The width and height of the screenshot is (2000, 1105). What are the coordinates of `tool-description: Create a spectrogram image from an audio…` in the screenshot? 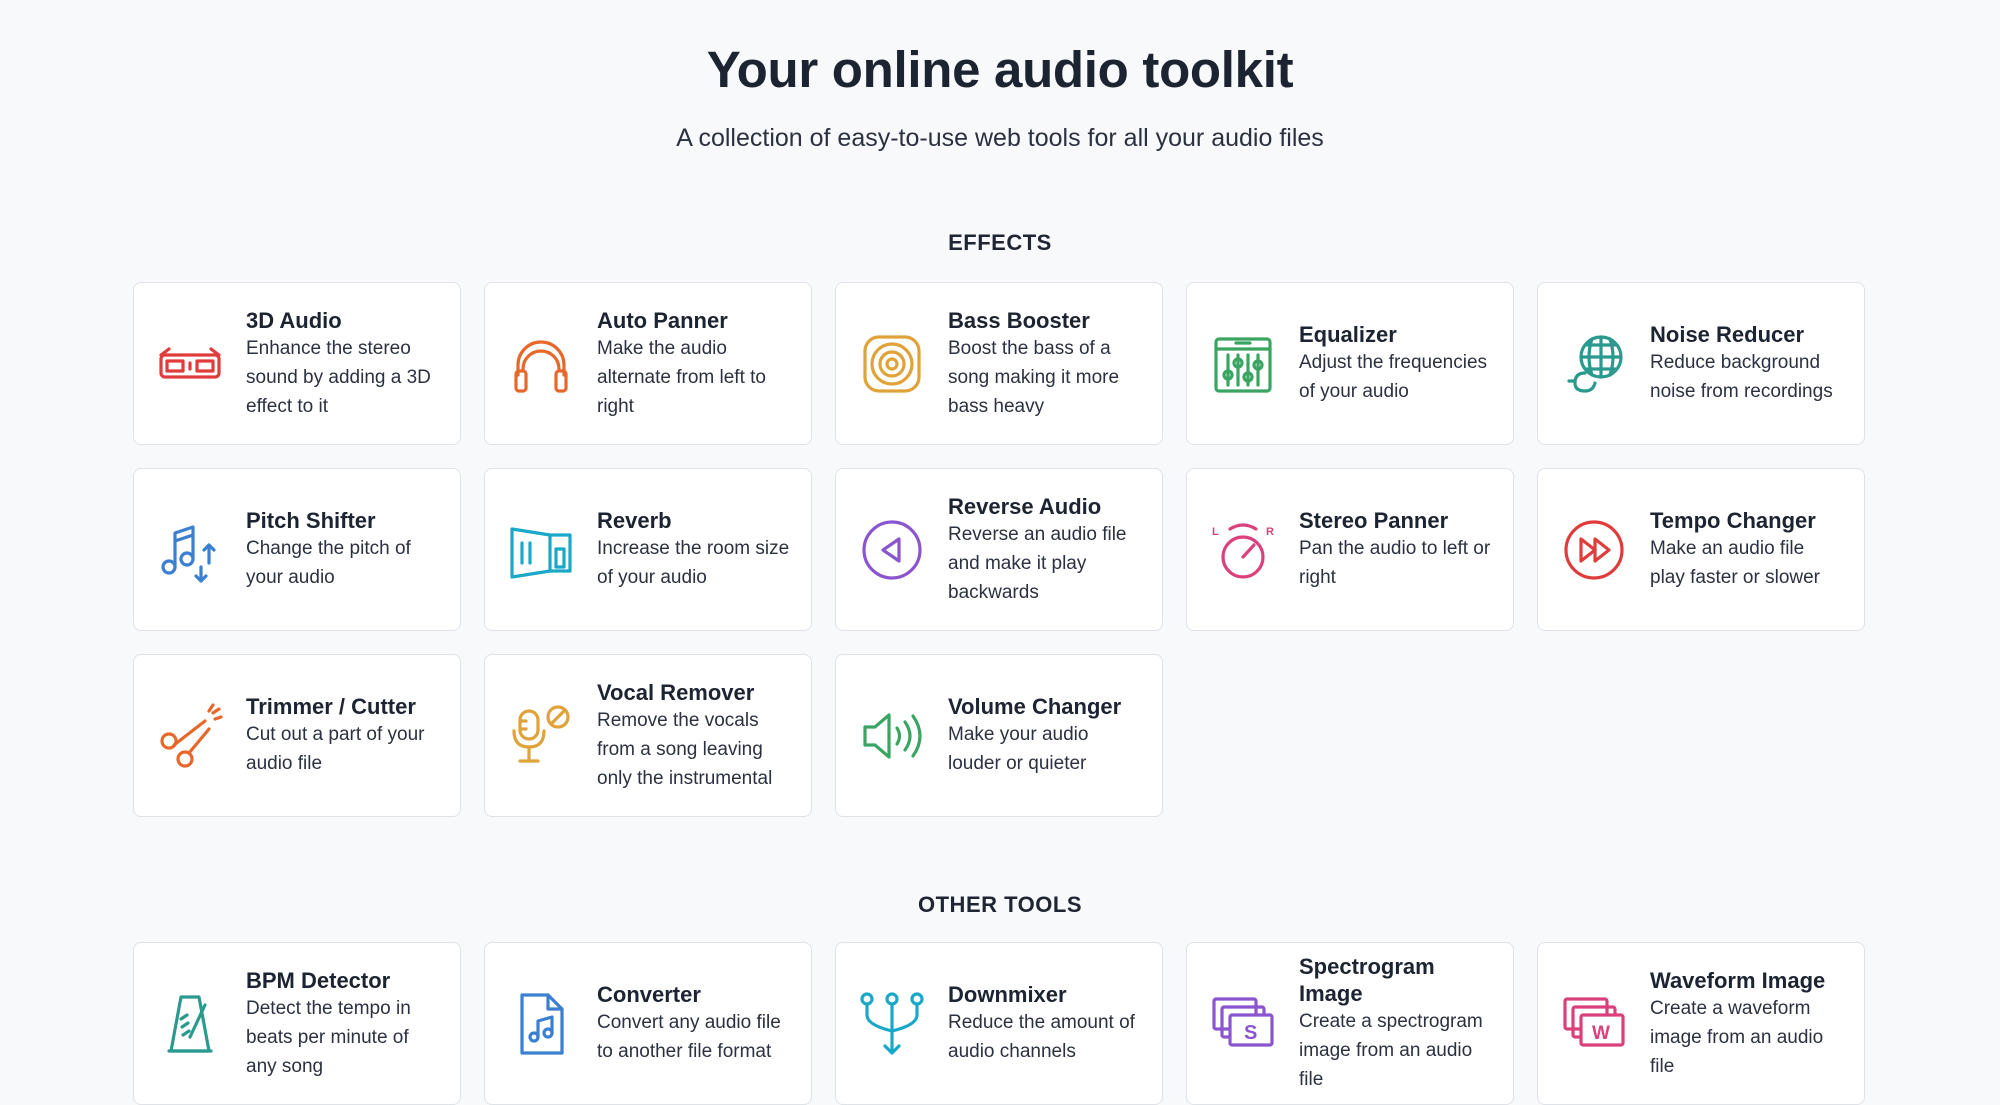 It's located at (1391, 1050).